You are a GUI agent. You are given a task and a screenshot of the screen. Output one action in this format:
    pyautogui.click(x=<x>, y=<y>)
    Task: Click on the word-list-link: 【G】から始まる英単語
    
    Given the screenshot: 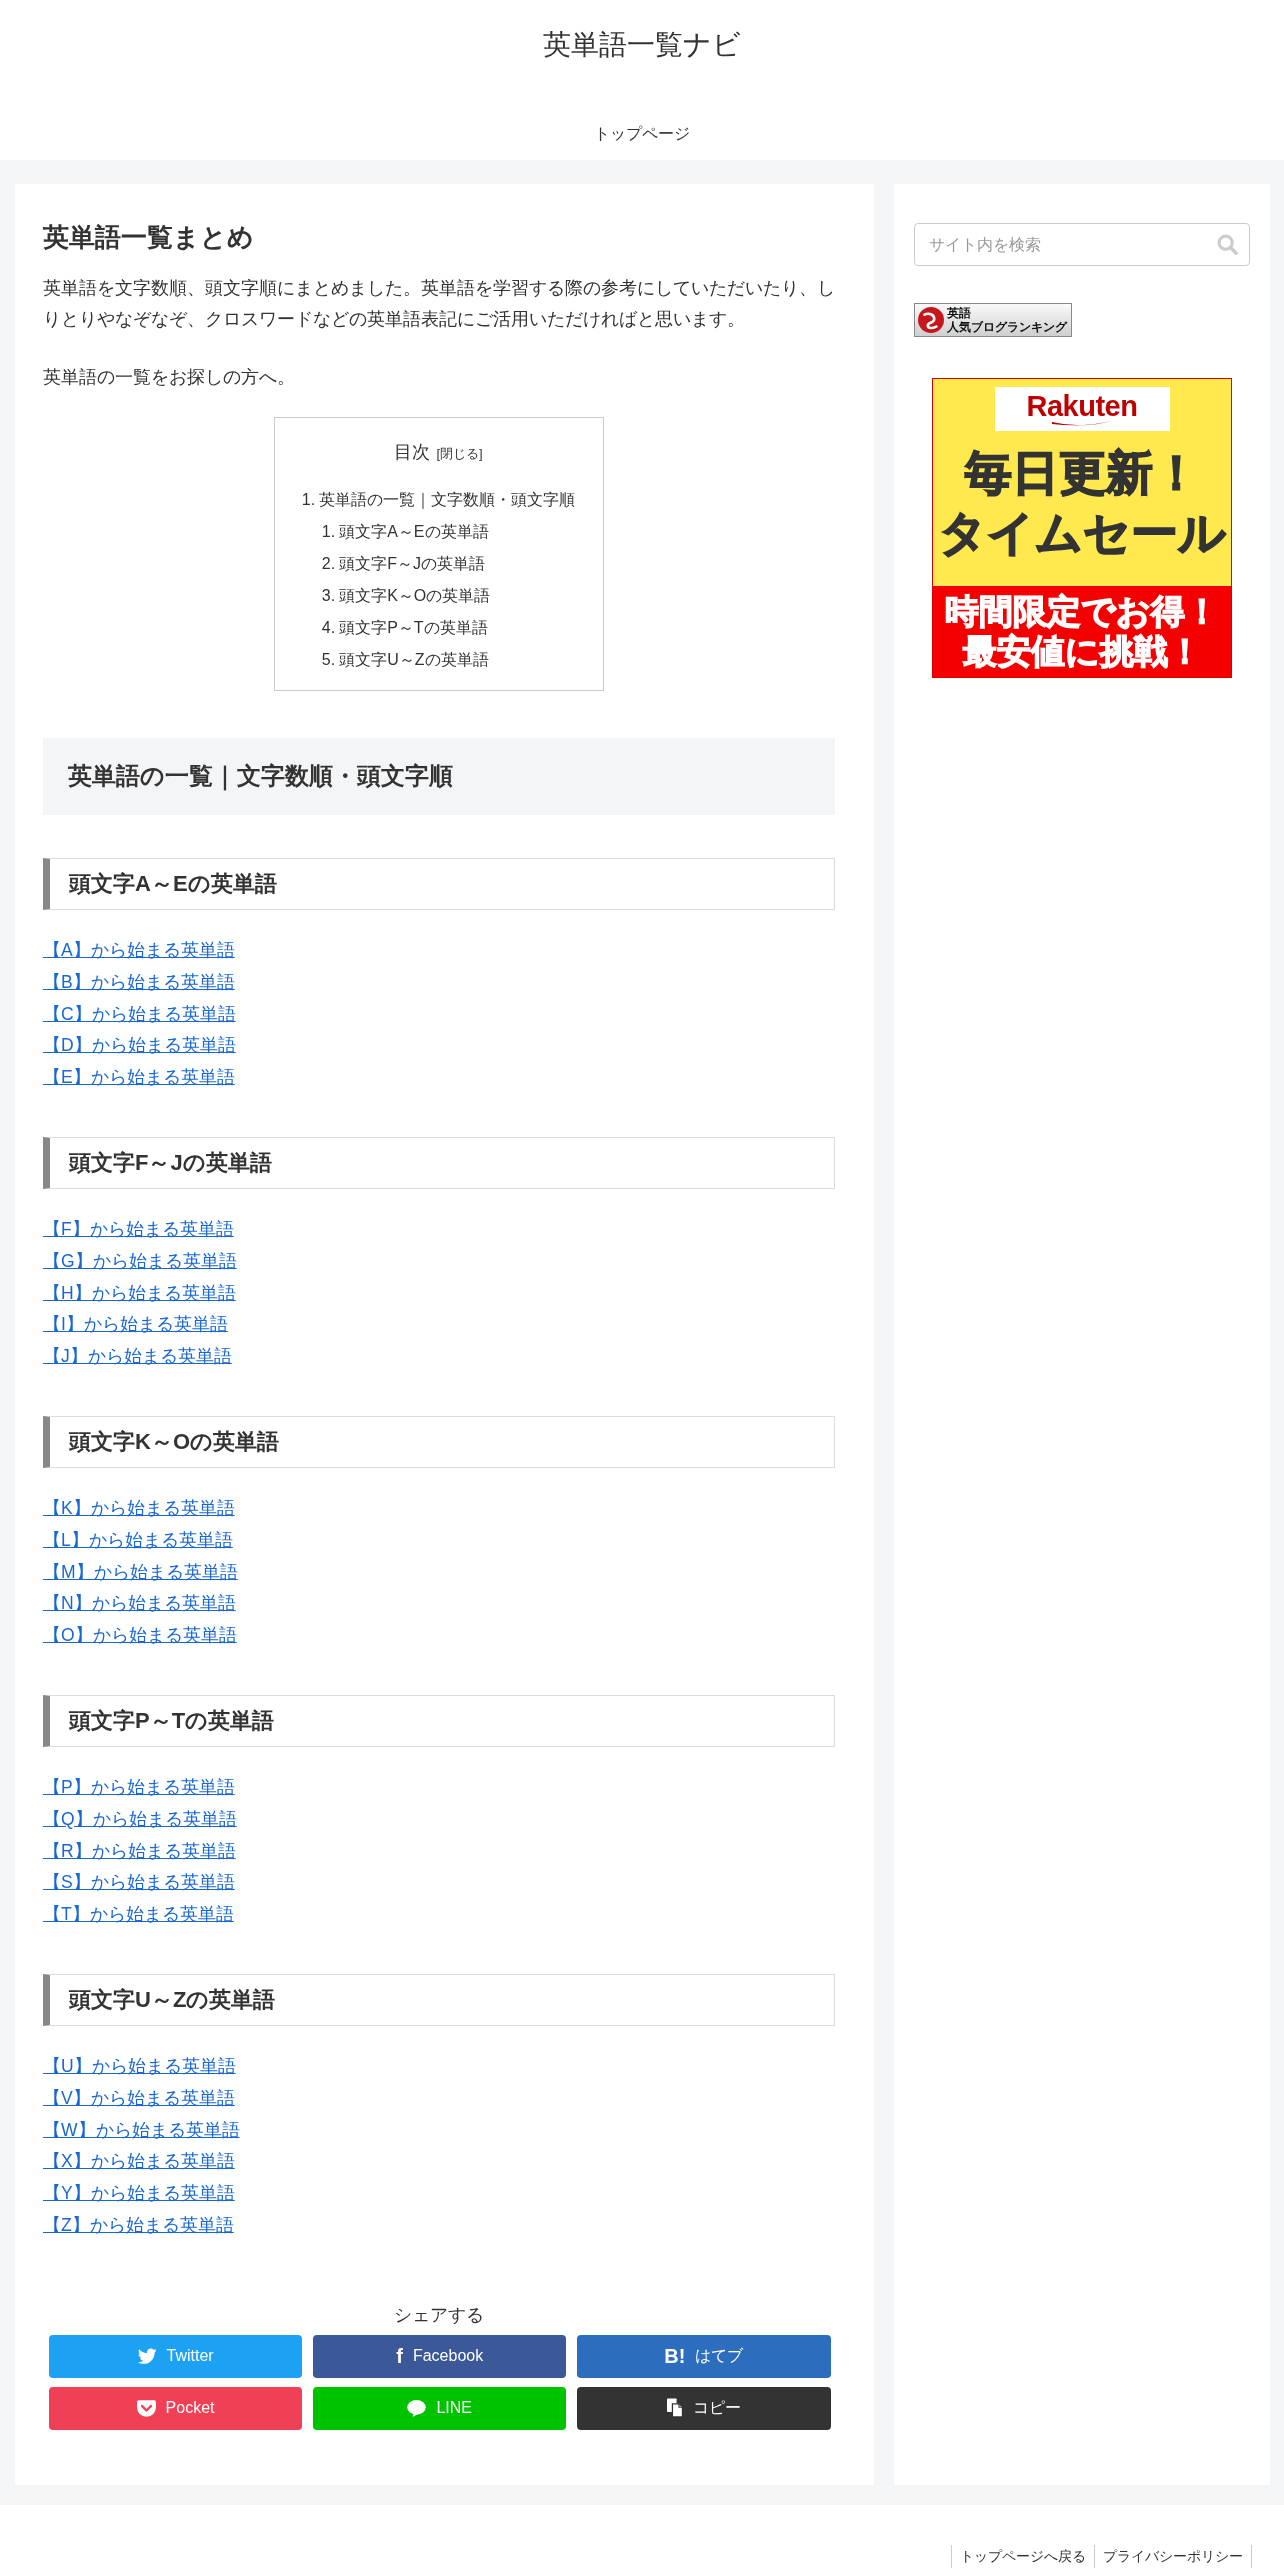 What is the action you would take?
    pyautogui.click(x=140, y=1260)
    